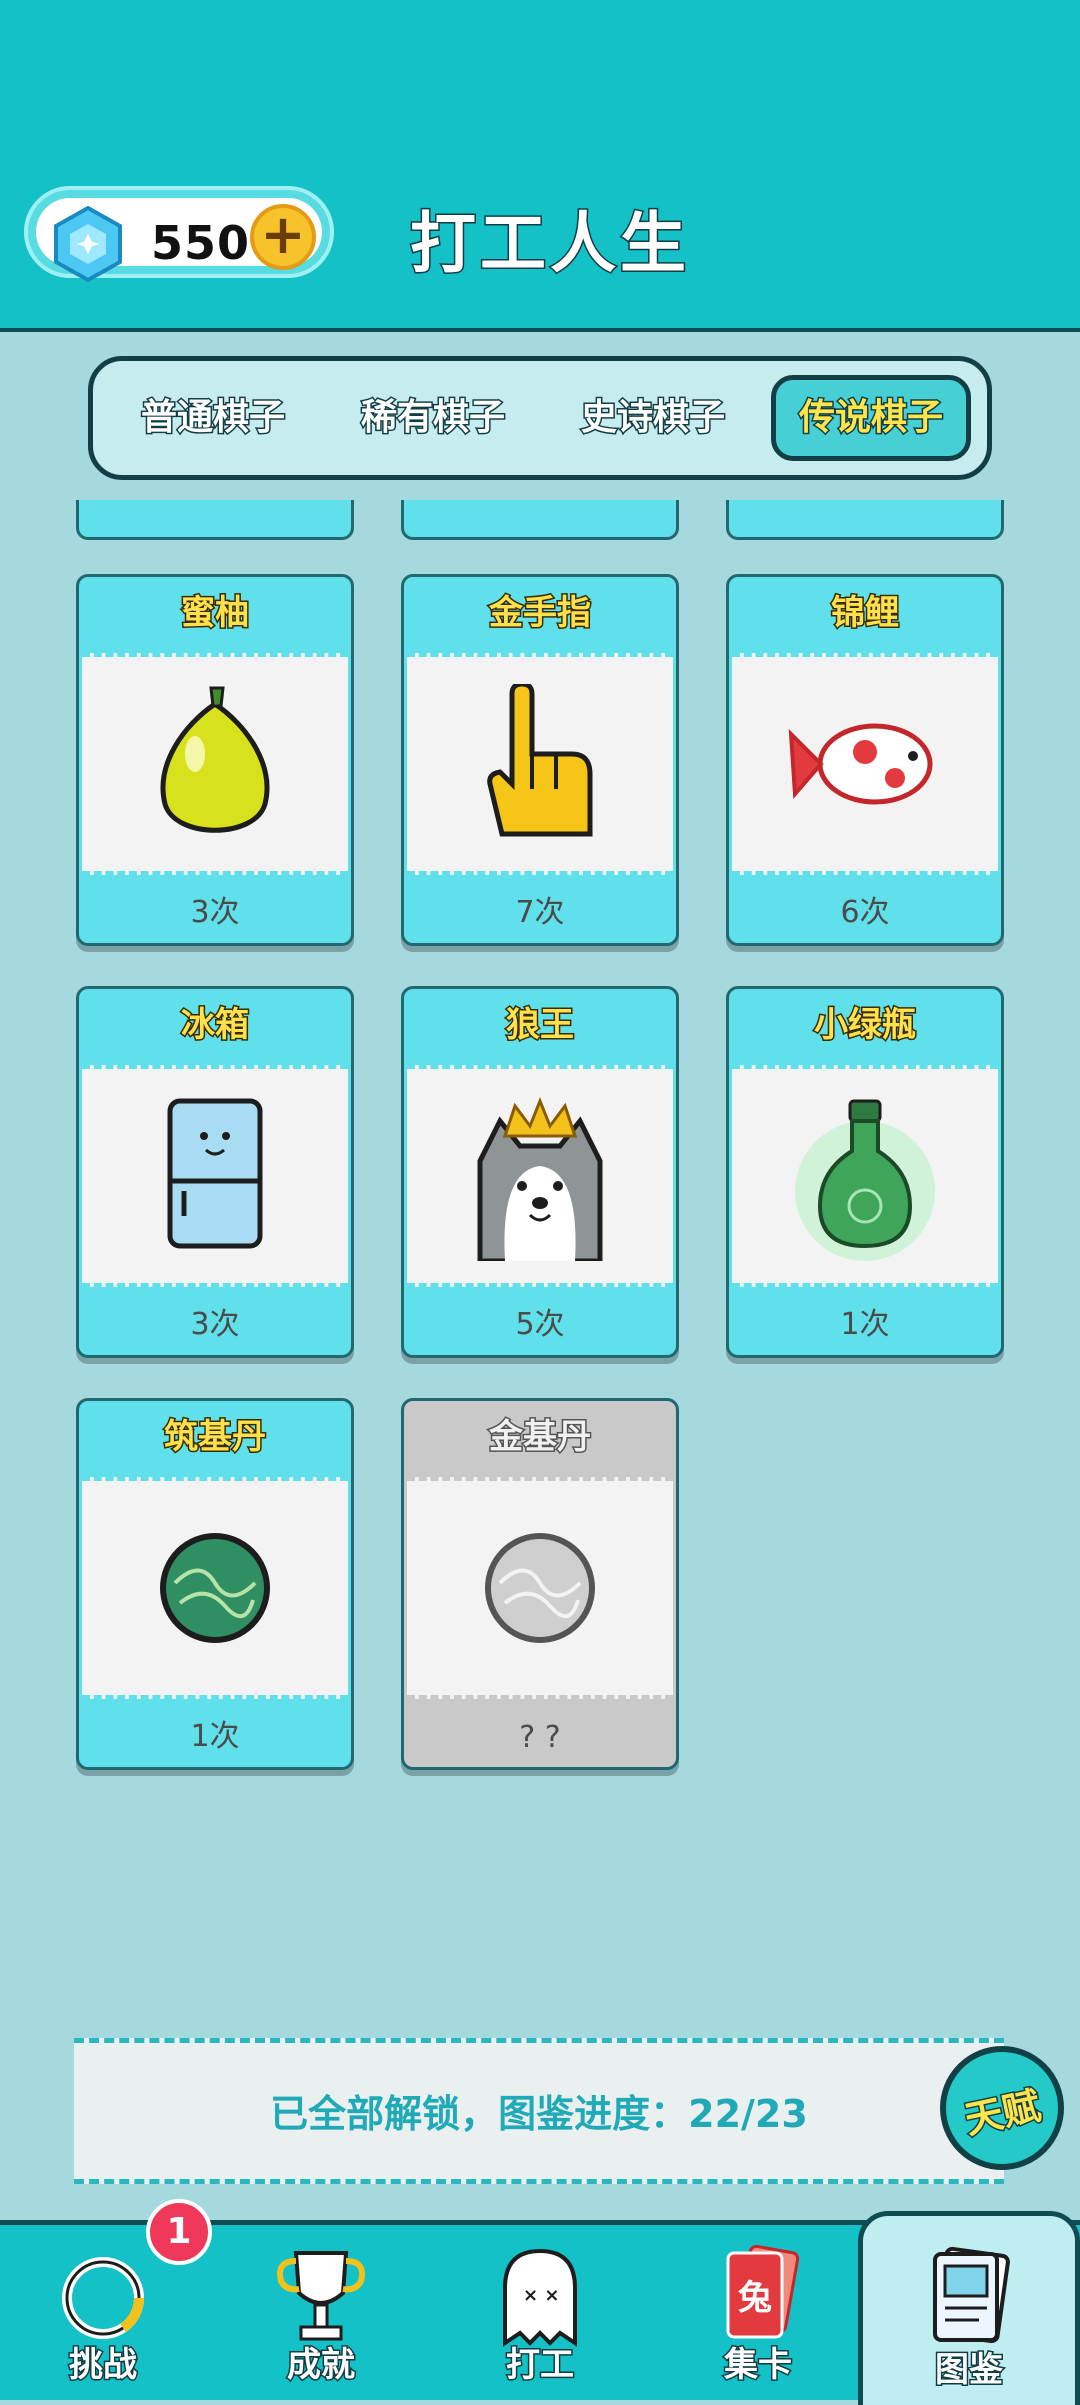 The image size is (1080, 2405). I want to click on green-bottle-icon, so click(865, 1180).